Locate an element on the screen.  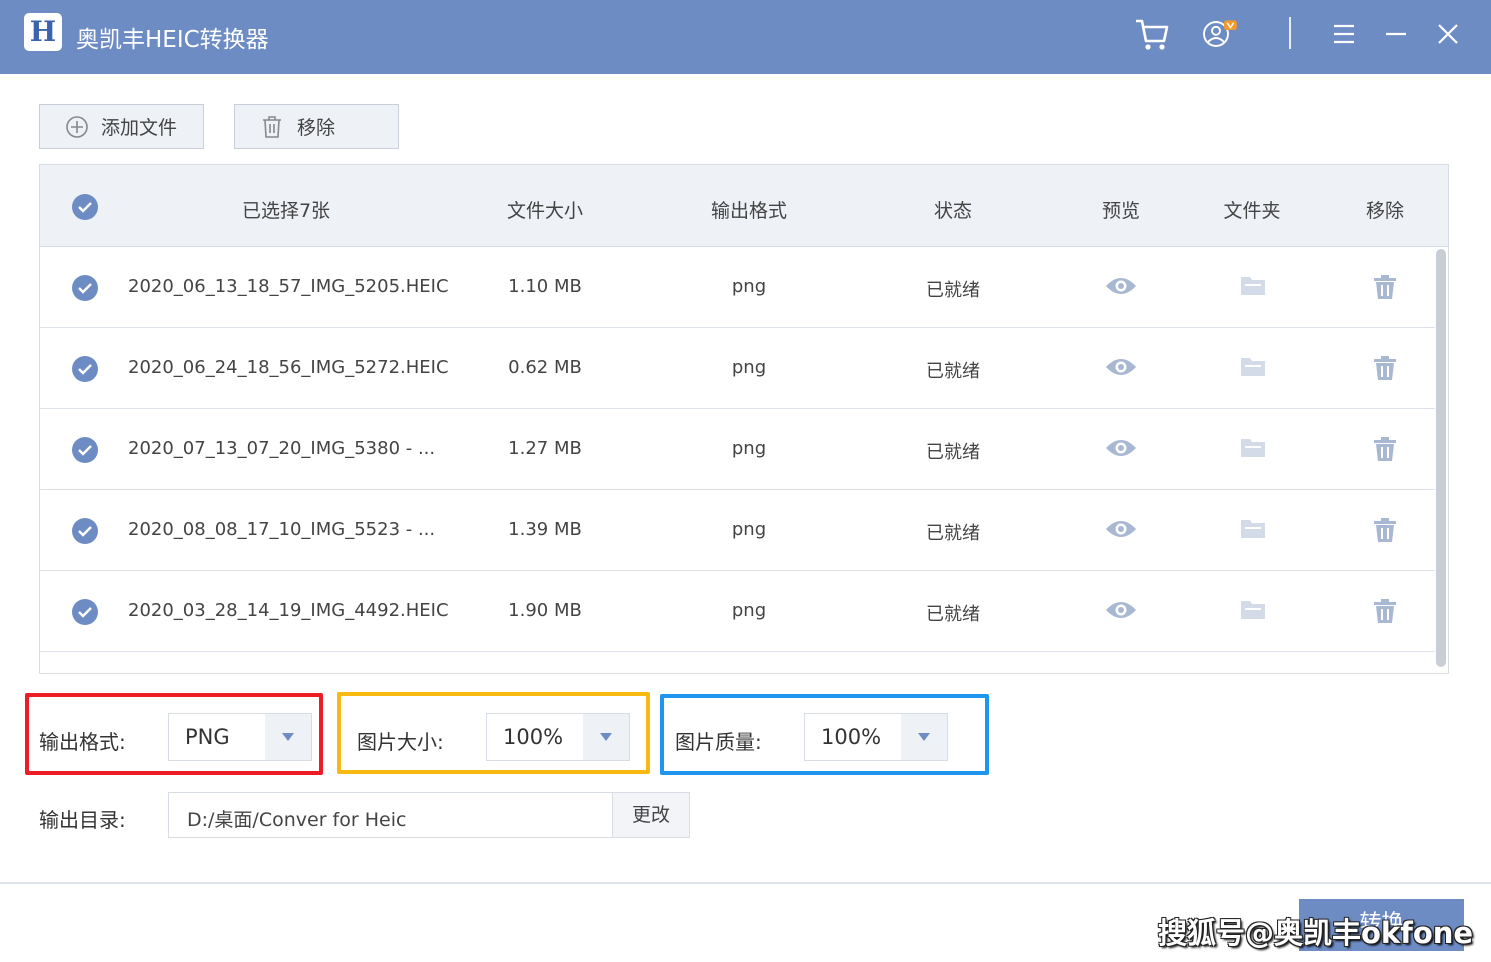
select-all-checkbox is located at coordinates (85, 207).